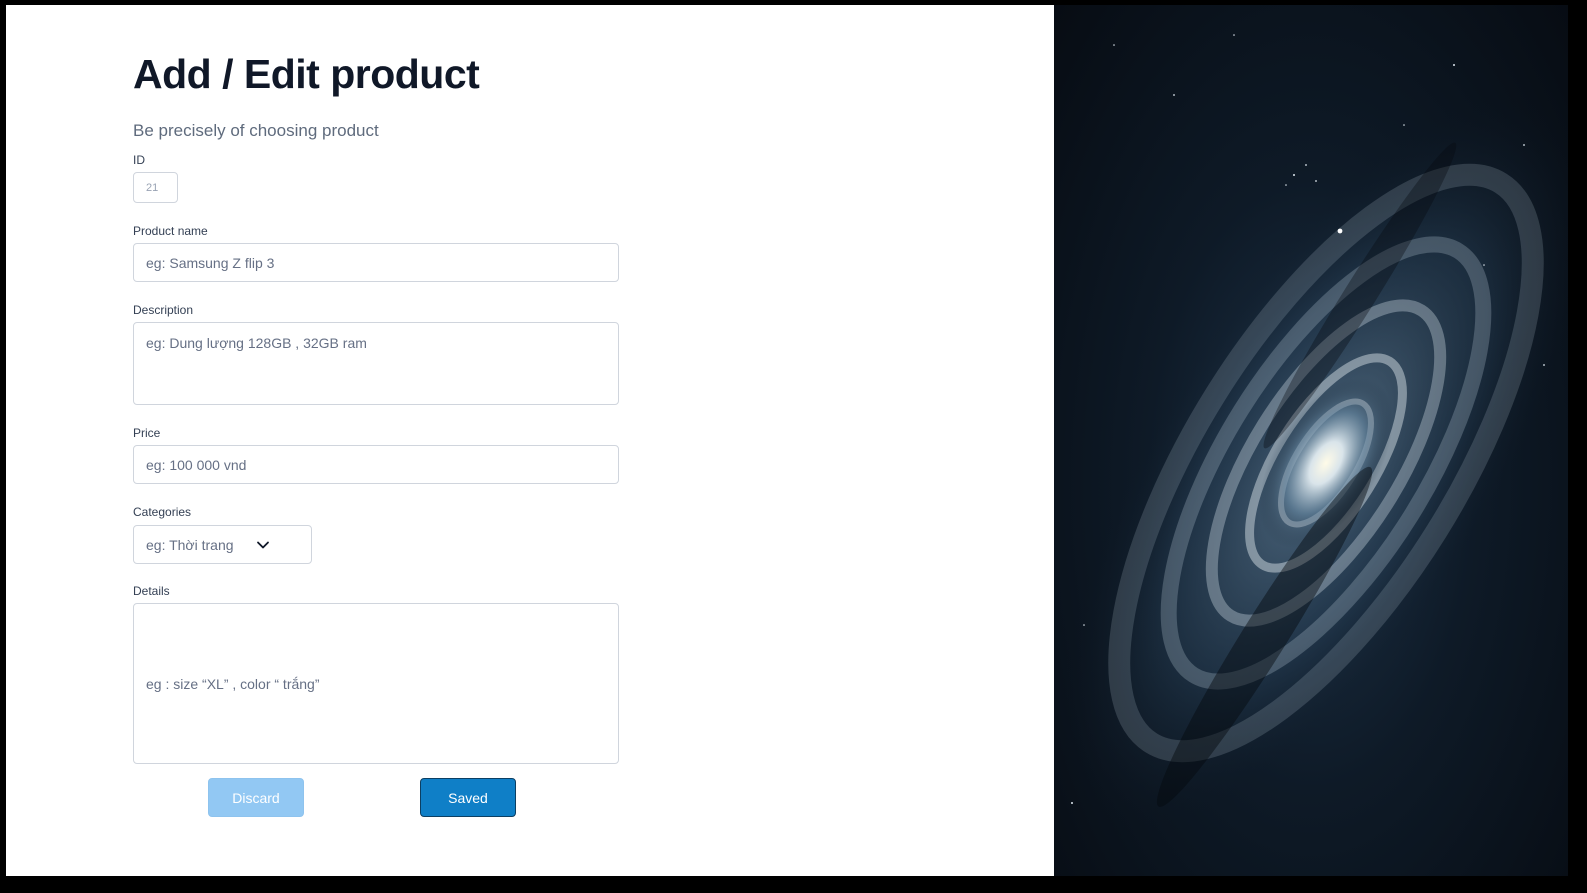 The height and width of the screenshot is (893, 1587). What do you see at coordinates (151, 591) in the screenshot?
I see `details-label: Details` at bounding box center [151, 591].